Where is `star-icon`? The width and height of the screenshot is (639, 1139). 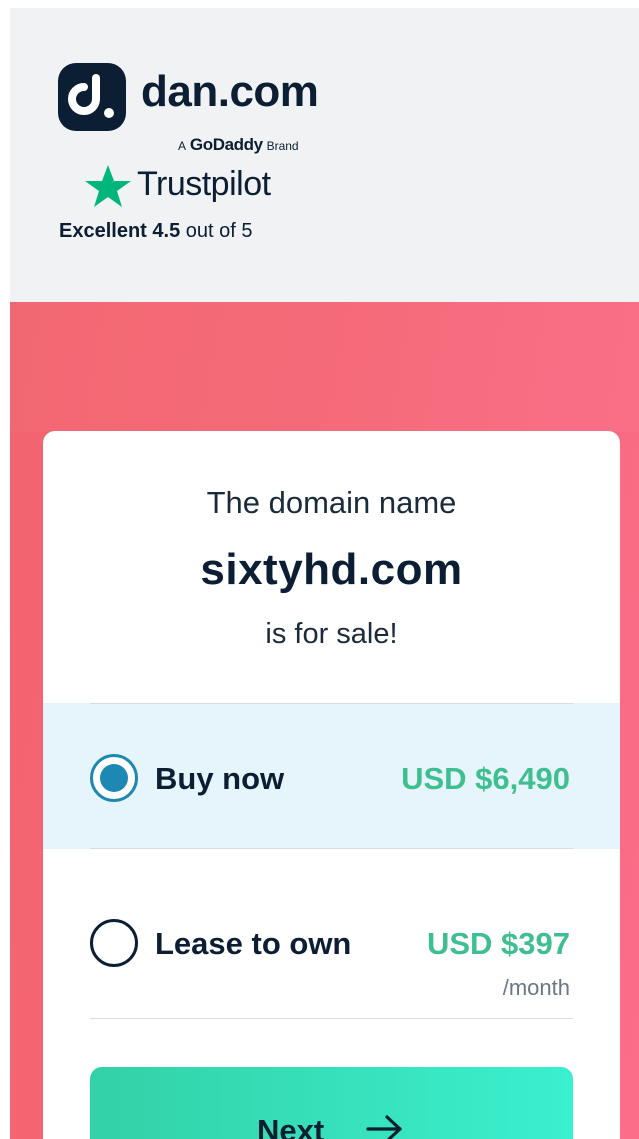 star-icon is located at coordinates (108, 186).